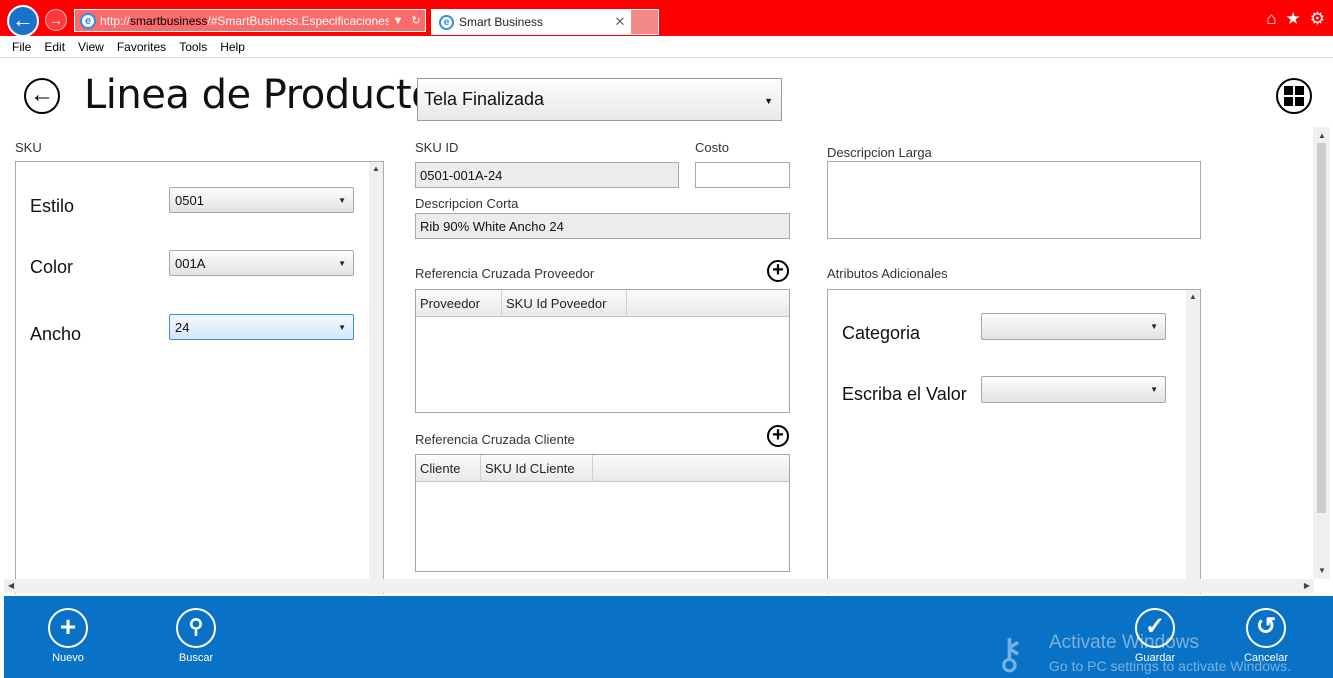 This screenshot has height=678, width=1333. I want to click on menu-edit: Edit, so click(54, 47).